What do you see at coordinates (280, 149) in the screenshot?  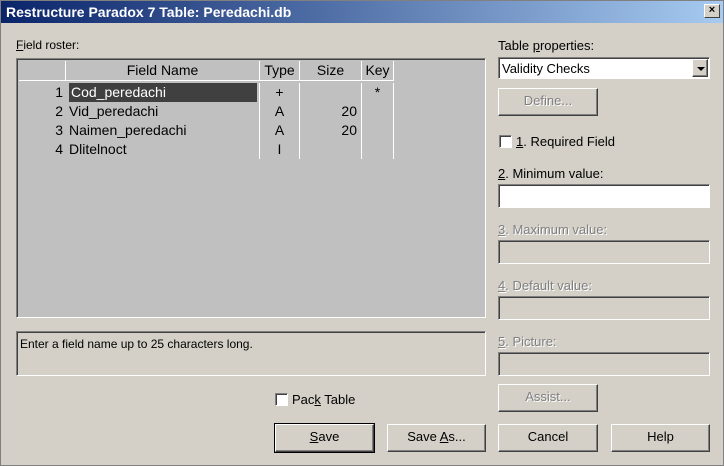 I see `type-cell: I` at bounding box center [280, 149].